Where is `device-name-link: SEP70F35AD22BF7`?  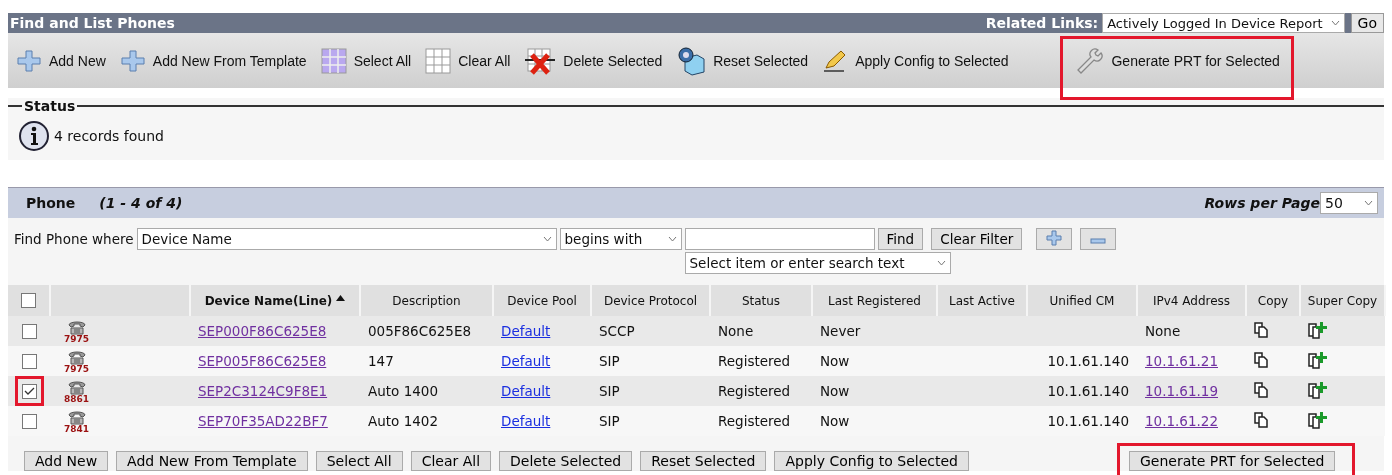
device-name-link: SEP70F35AD22BF7 is located at coordinates (263, 421).